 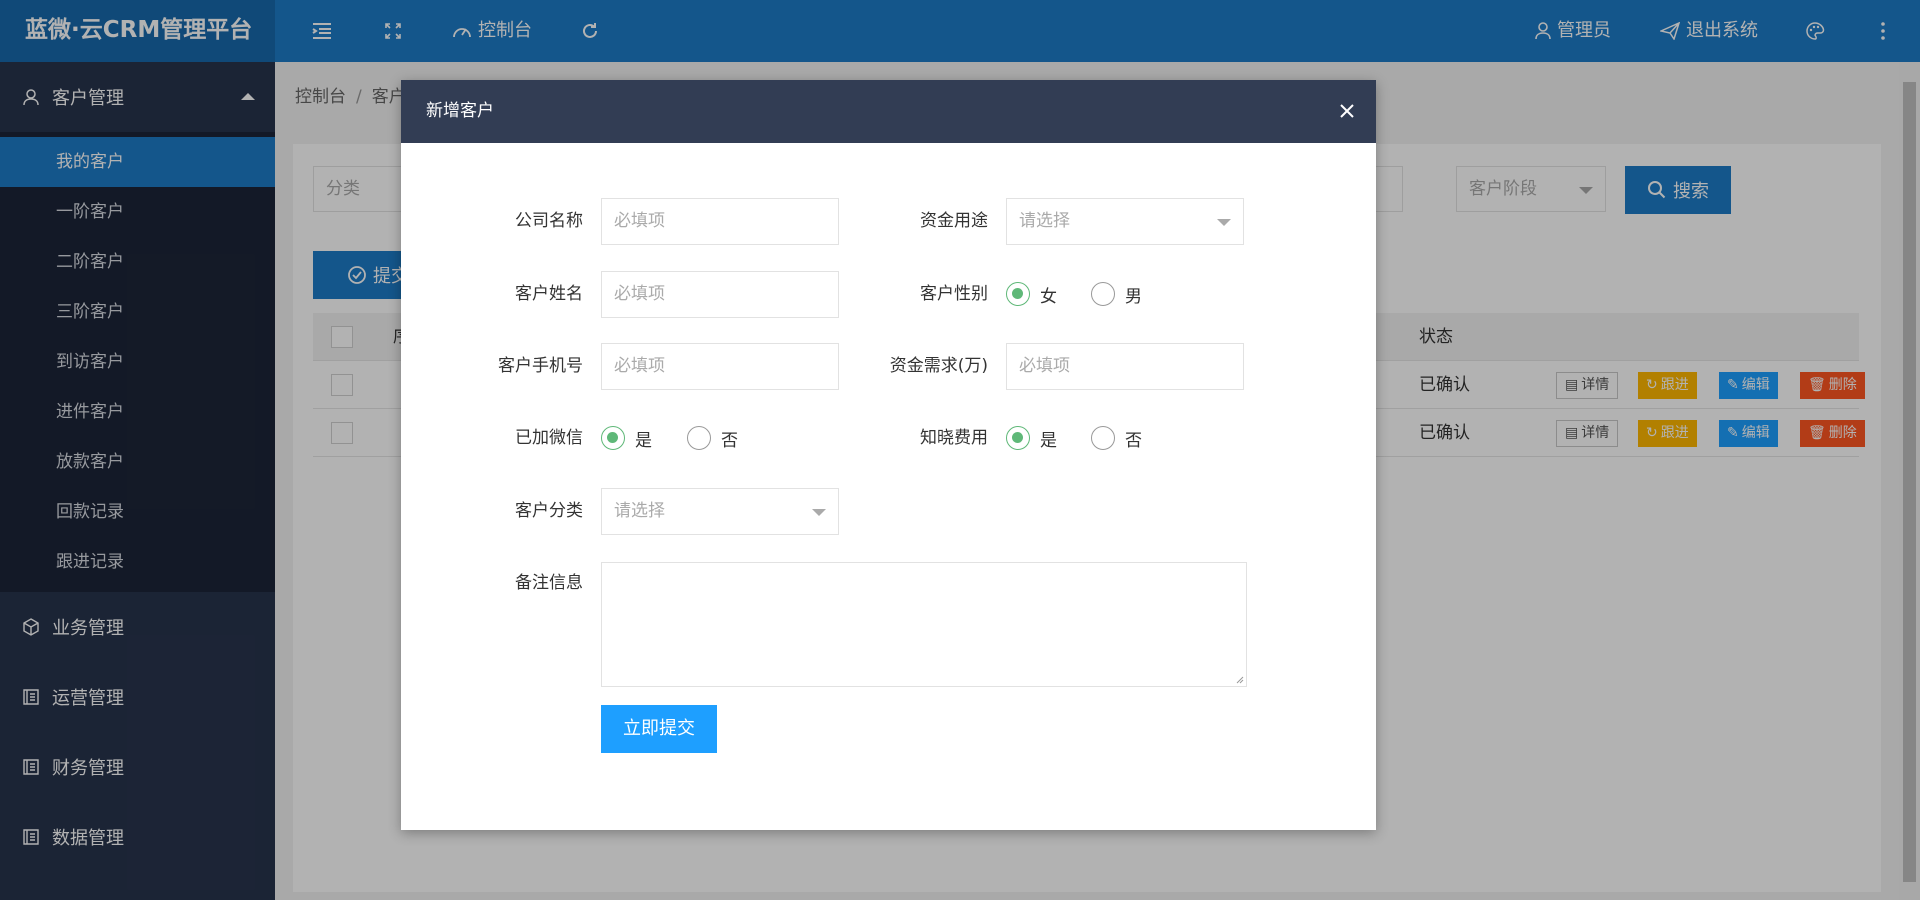 What do you see at coordinates (712, 438) in the screenshot?
I see `wechat-no-radio: 否` at bounding box center [712, 438].